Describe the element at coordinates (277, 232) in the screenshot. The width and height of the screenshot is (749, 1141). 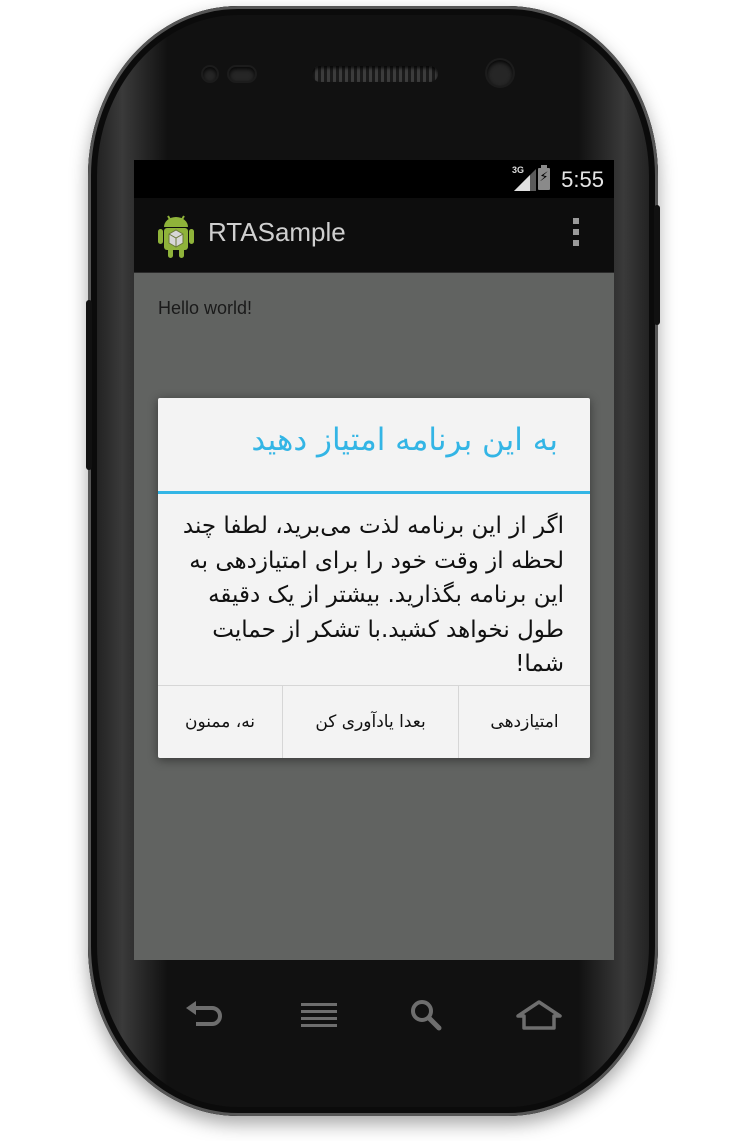
I see `app-title: RTASample` at that location.